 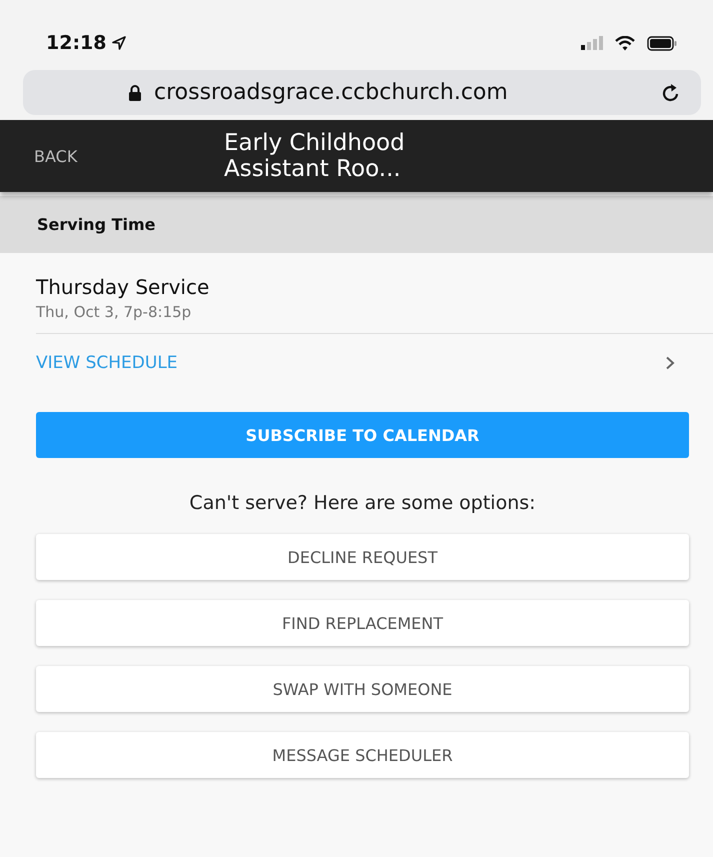 I want to click on wifi-icon, so click(x=625, y=43).